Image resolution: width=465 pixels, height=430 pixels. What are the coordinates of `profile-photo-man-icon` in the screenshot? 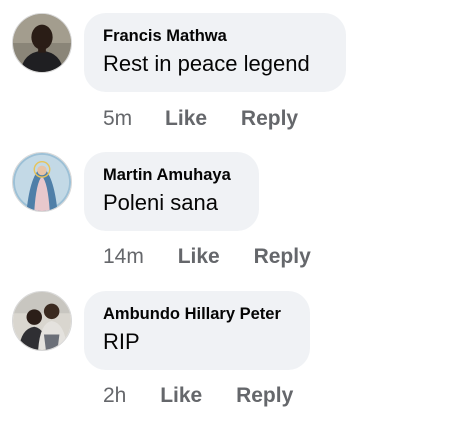 It's located at (42, 43).